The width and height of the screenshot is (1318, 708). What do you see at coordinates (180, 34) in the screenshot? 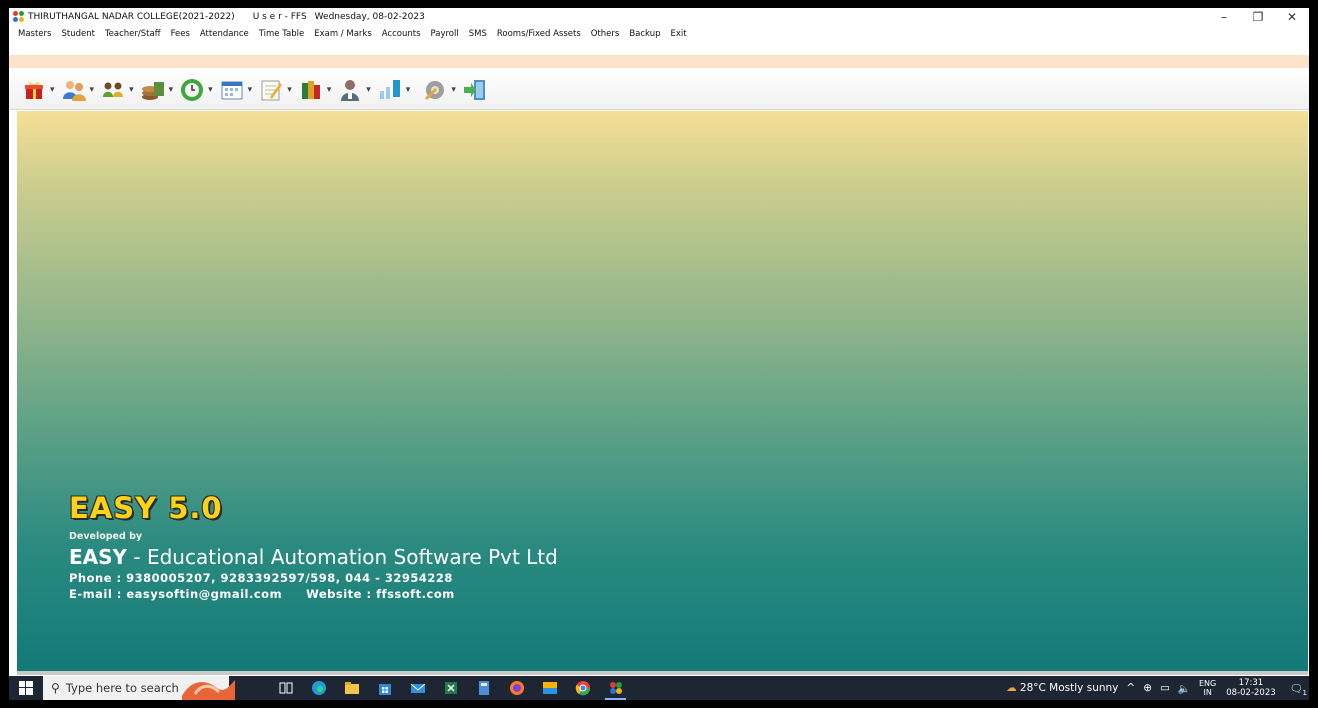
I see `menu-fees: Fees` at bounding box center [180, 34].